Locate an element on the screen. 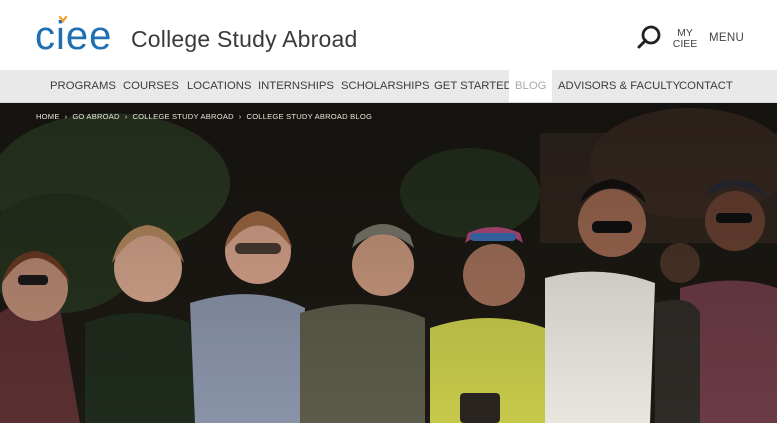 The width and height of the screenshot is (777, 423). nav-scholarships: SCHOLARSHIPS is located at coordinates (385, 86).